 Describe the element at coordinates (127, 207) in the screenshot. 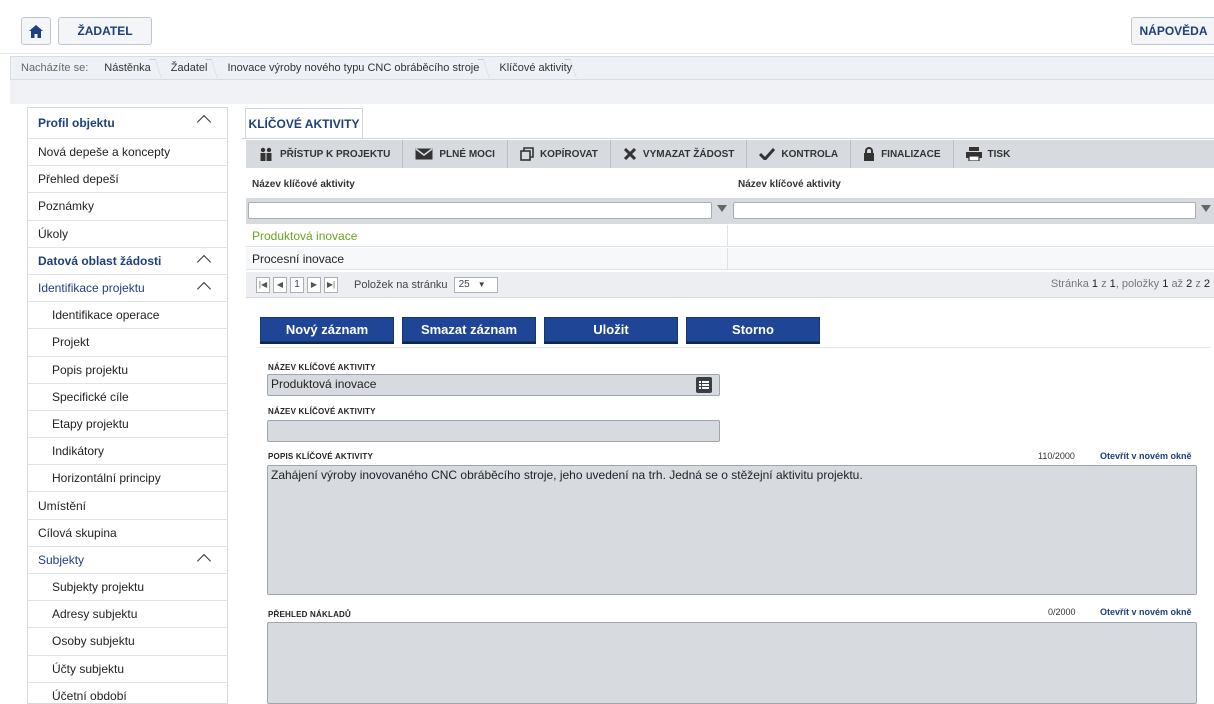

I see `sidebar-item-poznamky: Poznámky` at that location.